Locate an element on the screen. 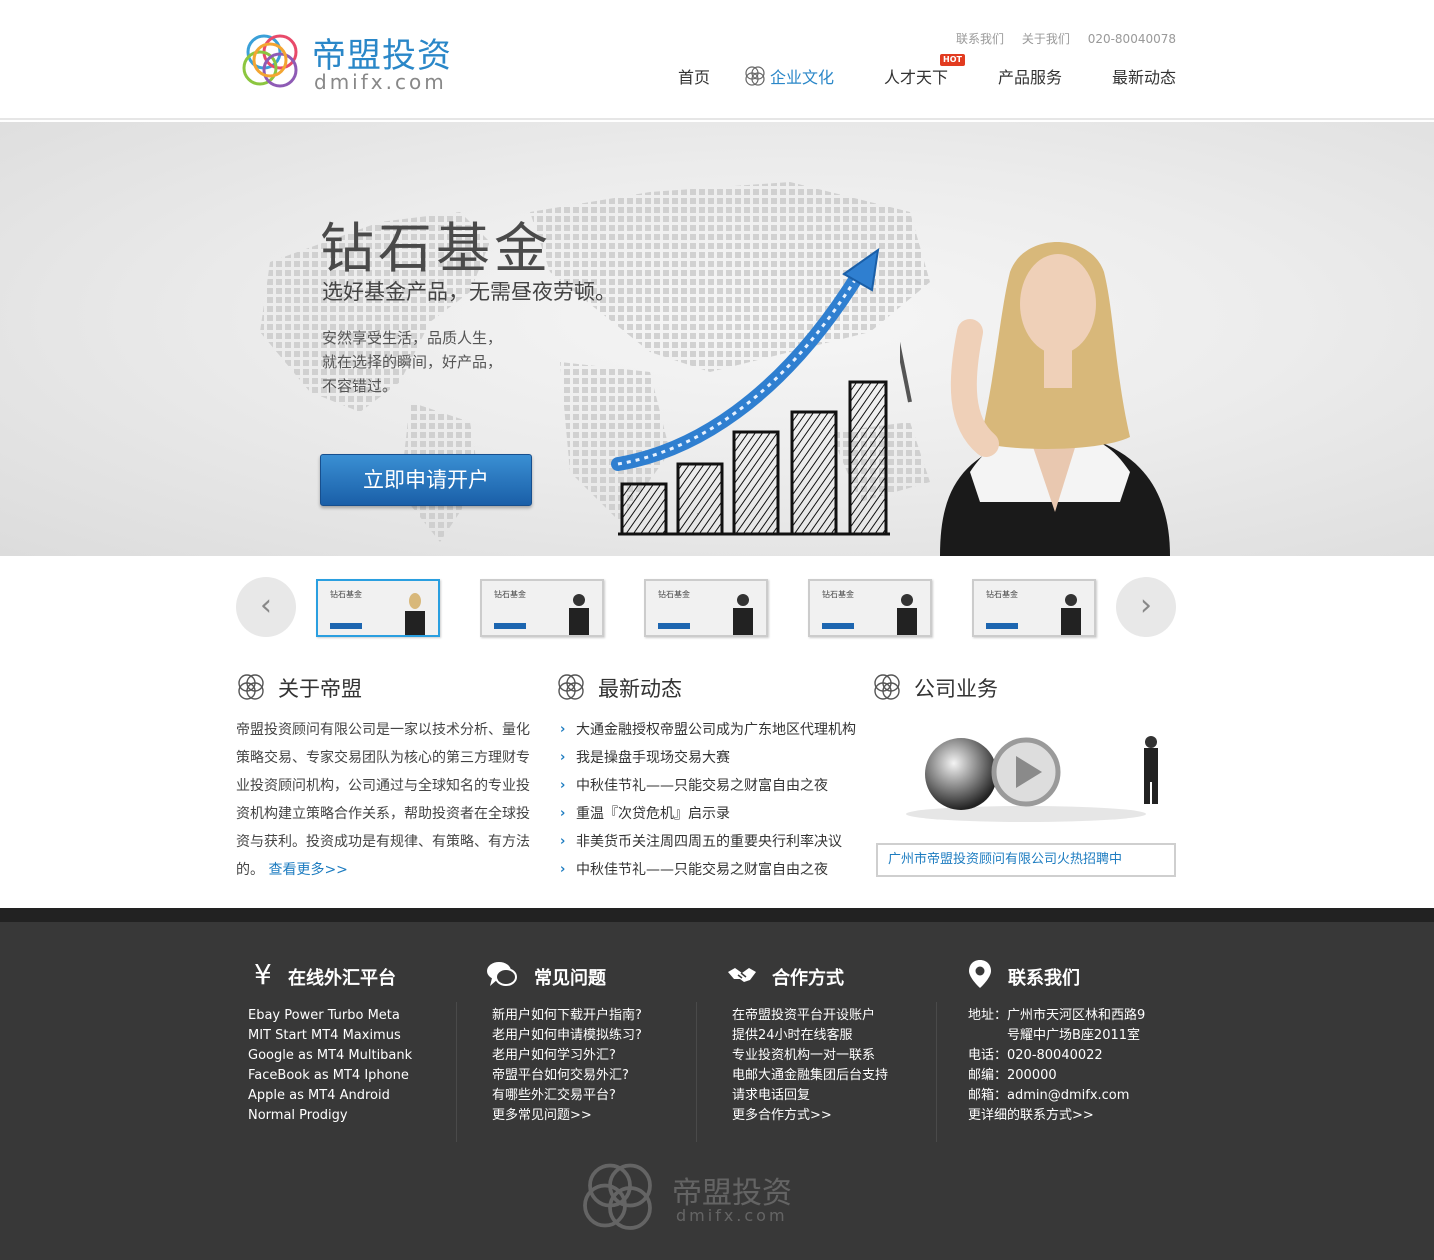 This screenshot has width=1434, height=1260. next-slide-button: › is located at coordinates (1146, 607).